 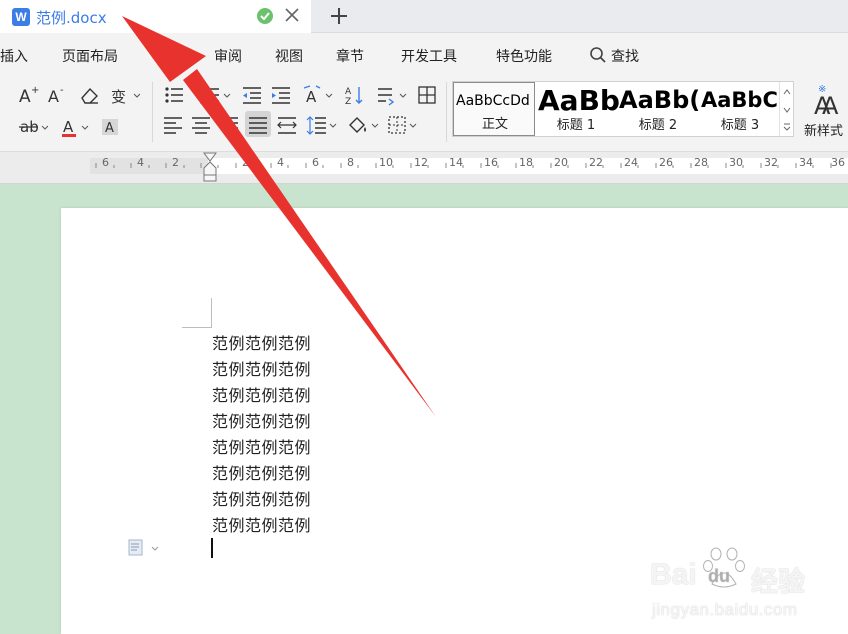 What do you see at coordinates (740, 125) in the screenshot?
I see `style-label: 标题 3` at bounding box center [740, 125].